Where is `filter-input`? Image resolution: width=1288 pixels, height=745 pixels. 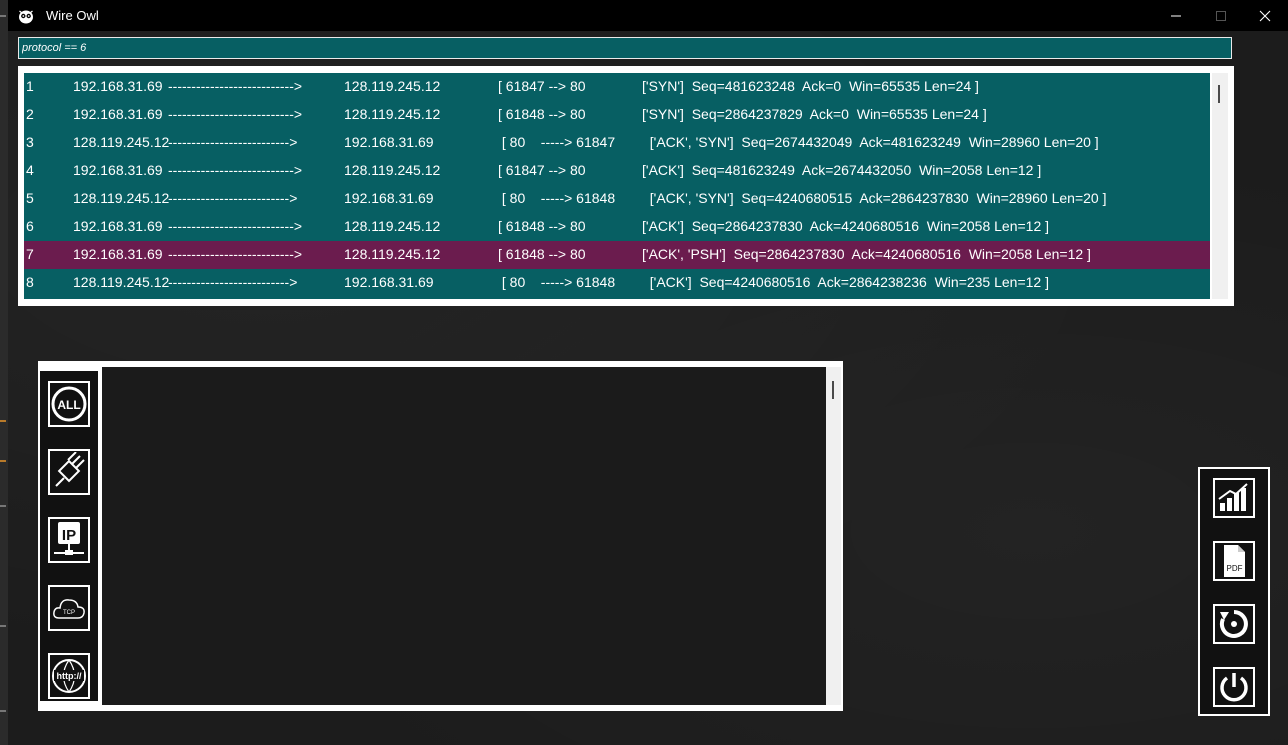
filter-input is located at coordinates (625, 48).